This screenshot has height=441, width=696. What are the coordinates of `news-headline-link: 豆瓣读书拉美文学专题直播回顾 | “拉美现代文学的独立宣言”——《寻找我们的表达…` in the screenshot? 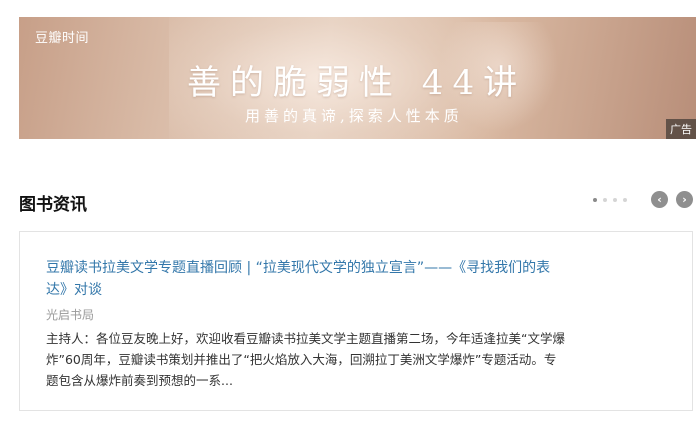 It's located at (306, 279).